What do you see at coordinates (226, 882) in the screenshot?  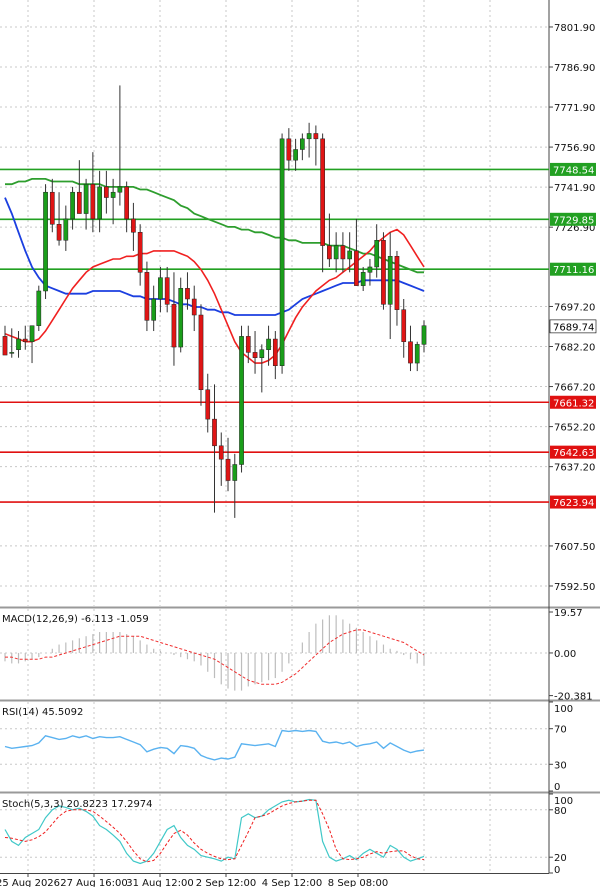 I see `x-tick-label: 2 Sep 12:00` at bounding box center [226, 882].